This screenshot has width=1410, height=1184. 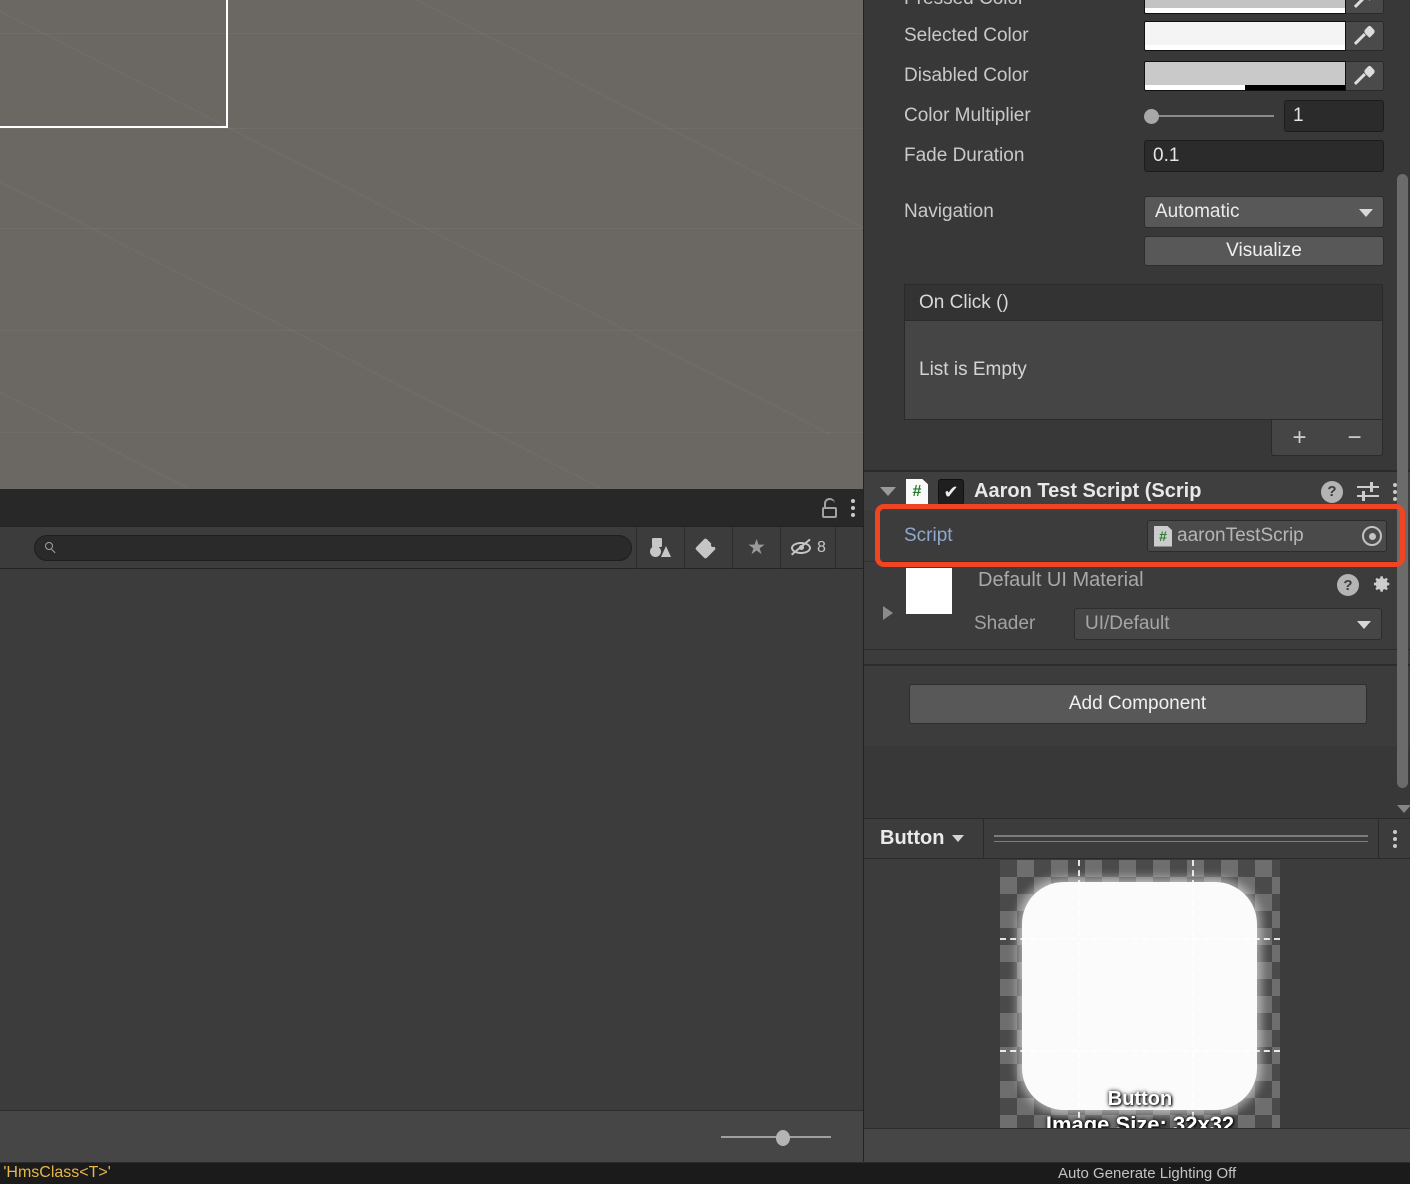 What do you see at coordinates (1137, 1145) in the screenshot?
I see `preview-footer` at bounding box center [1137, 1145].